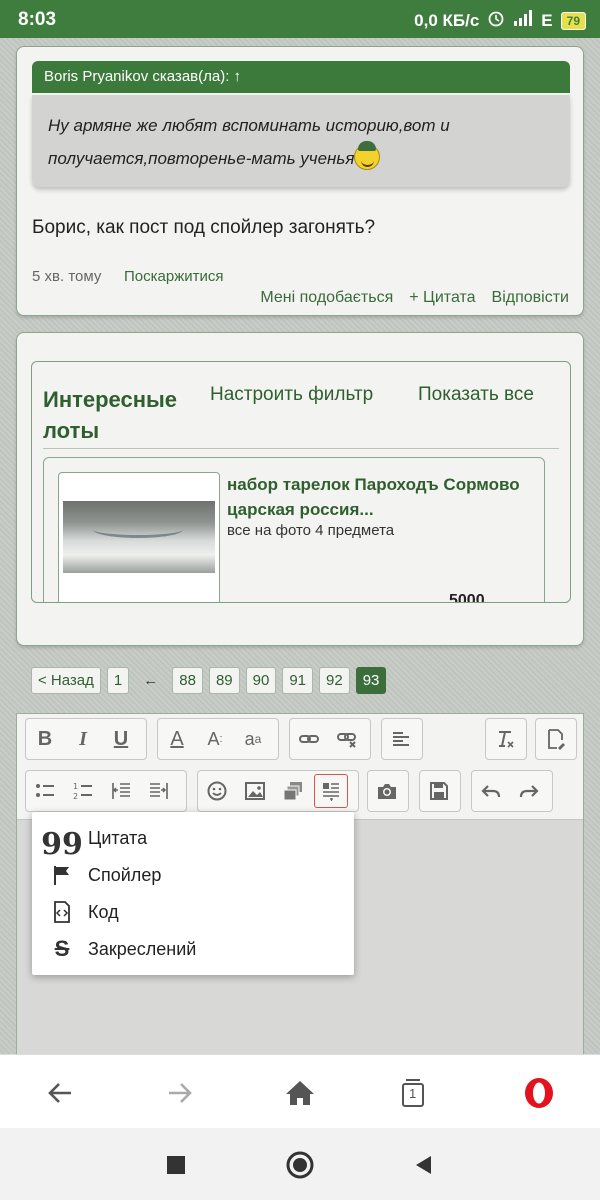 The image size is (600, 1200). What do you see at coordinates (301, 77) in the screenshot?
I see `quote-header: Boris Pryanikov сказав(ла): ↑` at bounding box center [301, 77].